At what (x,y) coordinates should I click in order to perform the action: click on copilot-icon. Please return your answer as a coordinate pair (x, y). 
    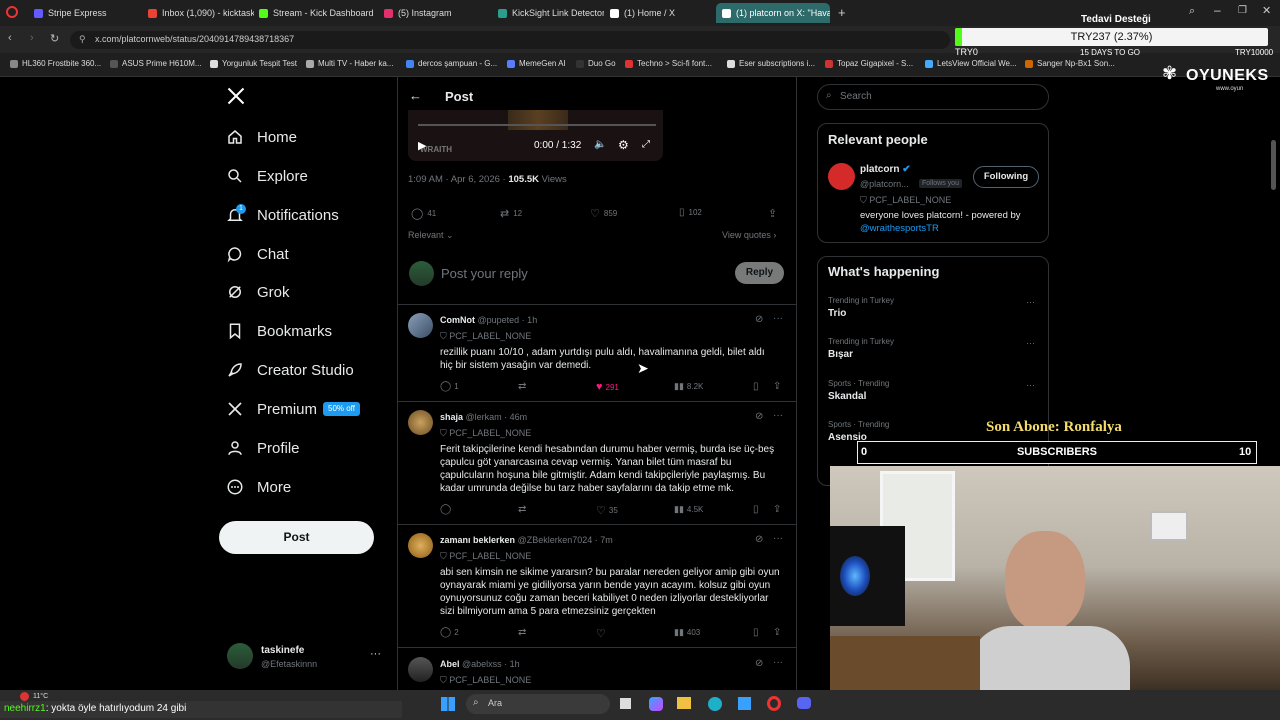
    Looking at the image, I should click on (656, 704).